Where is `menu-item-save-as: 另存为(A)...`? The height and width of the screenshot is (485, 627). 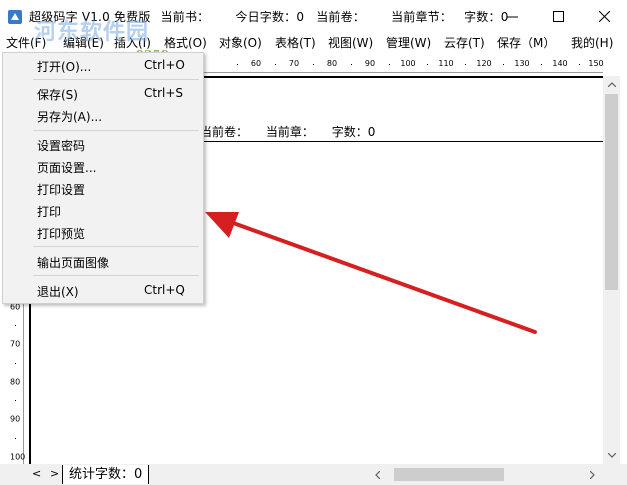 menu-item-save-as: 另存为(A)... is located at coordinates (103, 115).